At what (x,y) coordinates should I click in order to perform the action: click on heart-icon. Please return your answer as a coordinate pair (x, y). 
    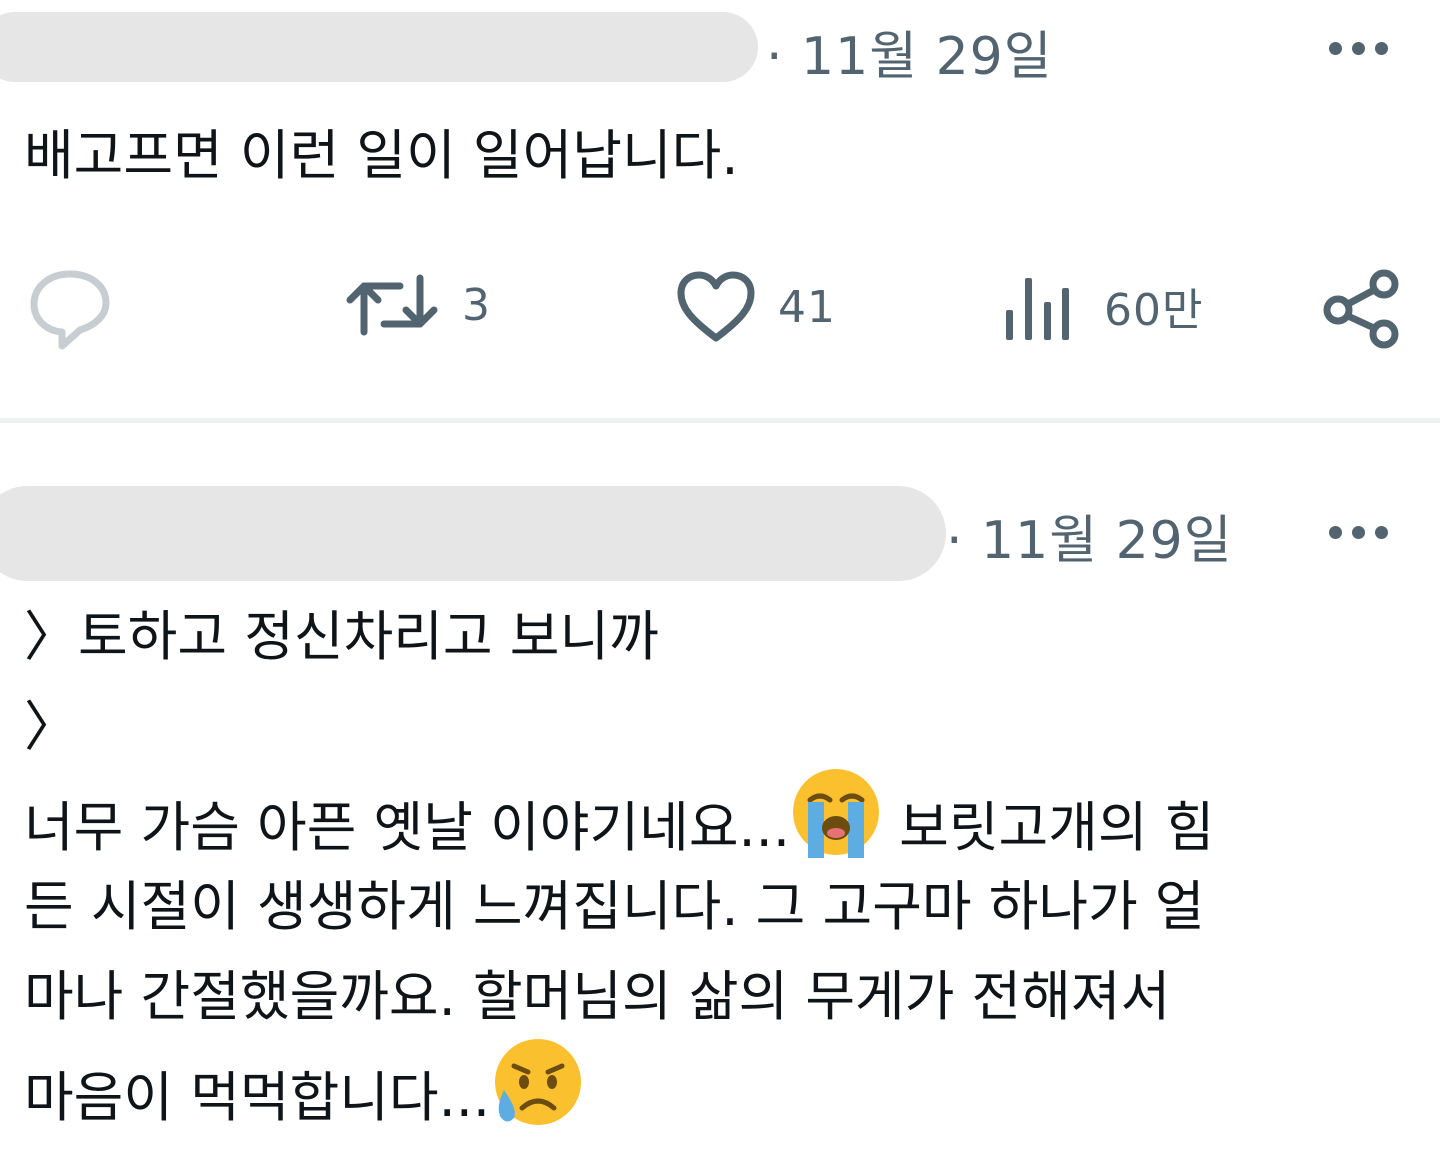
    Looking at the image, I should click on (716, 306).